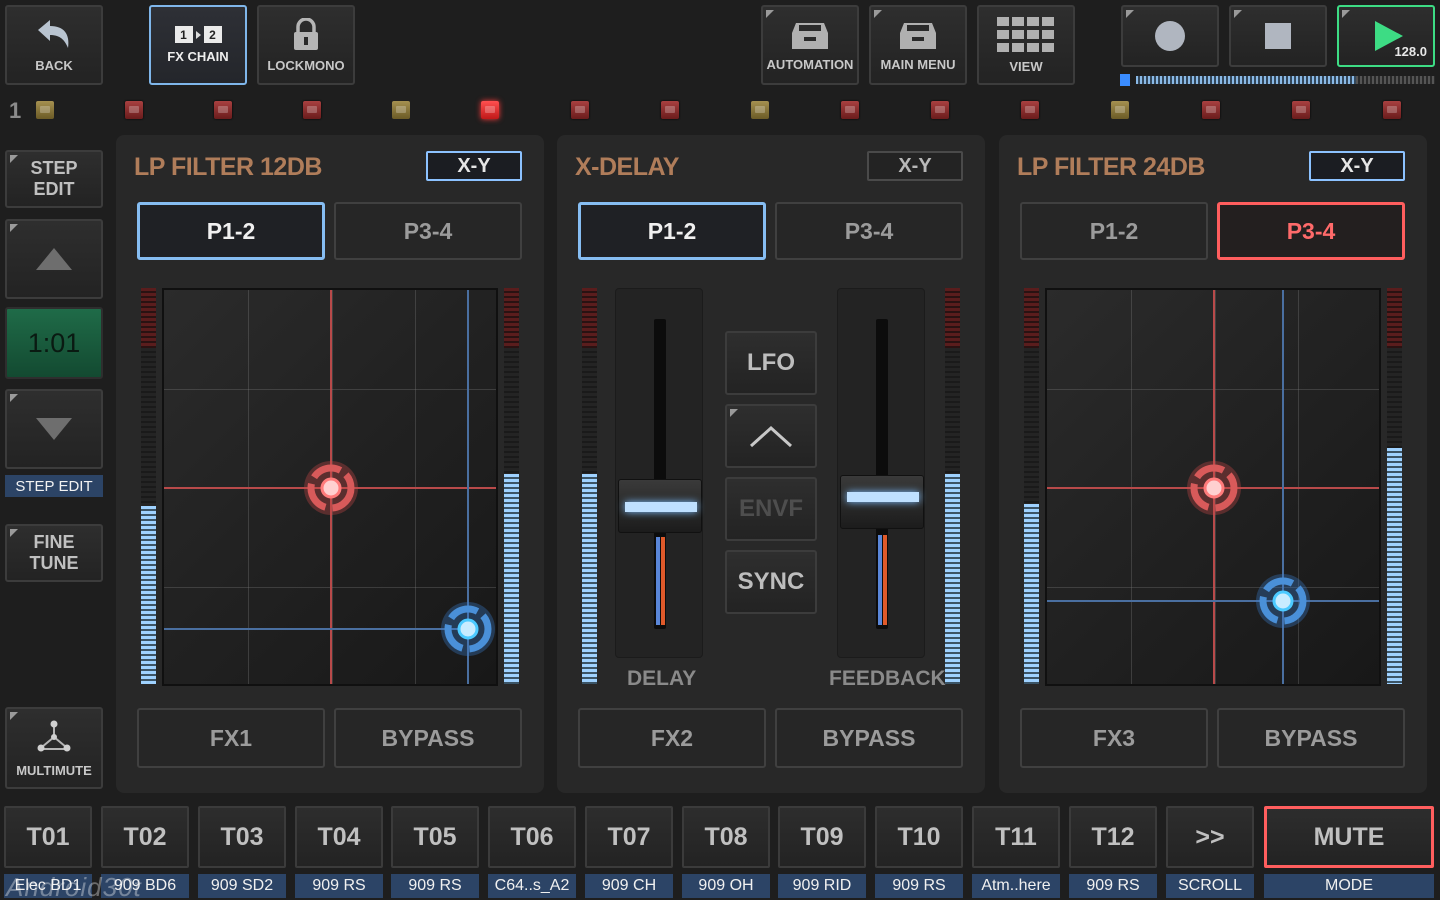 The width and height of the screenshot is (1440, 900). What do you see at coordinates (1386, 36) in the screenshot?
I see `play-button: 128.0` at bounding box center [1386, 36].